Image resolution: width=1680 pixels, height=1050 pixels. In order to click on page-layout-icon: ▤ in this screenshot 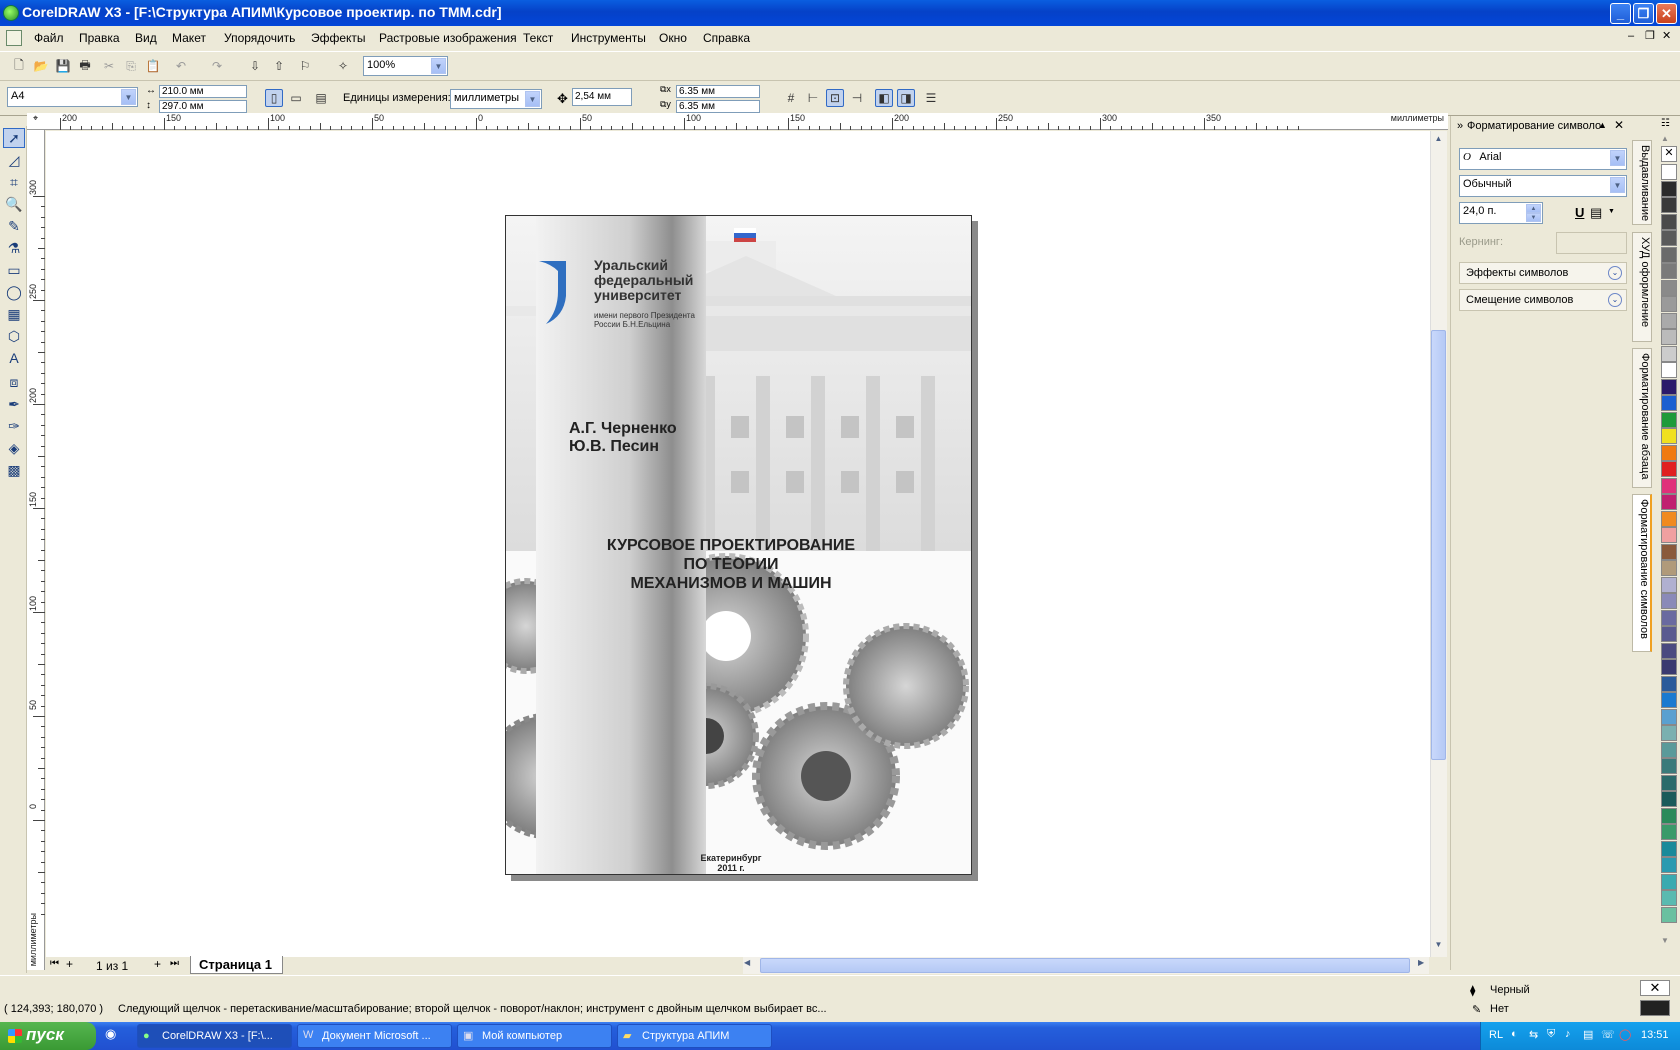, I will do `click(321, 98)`.